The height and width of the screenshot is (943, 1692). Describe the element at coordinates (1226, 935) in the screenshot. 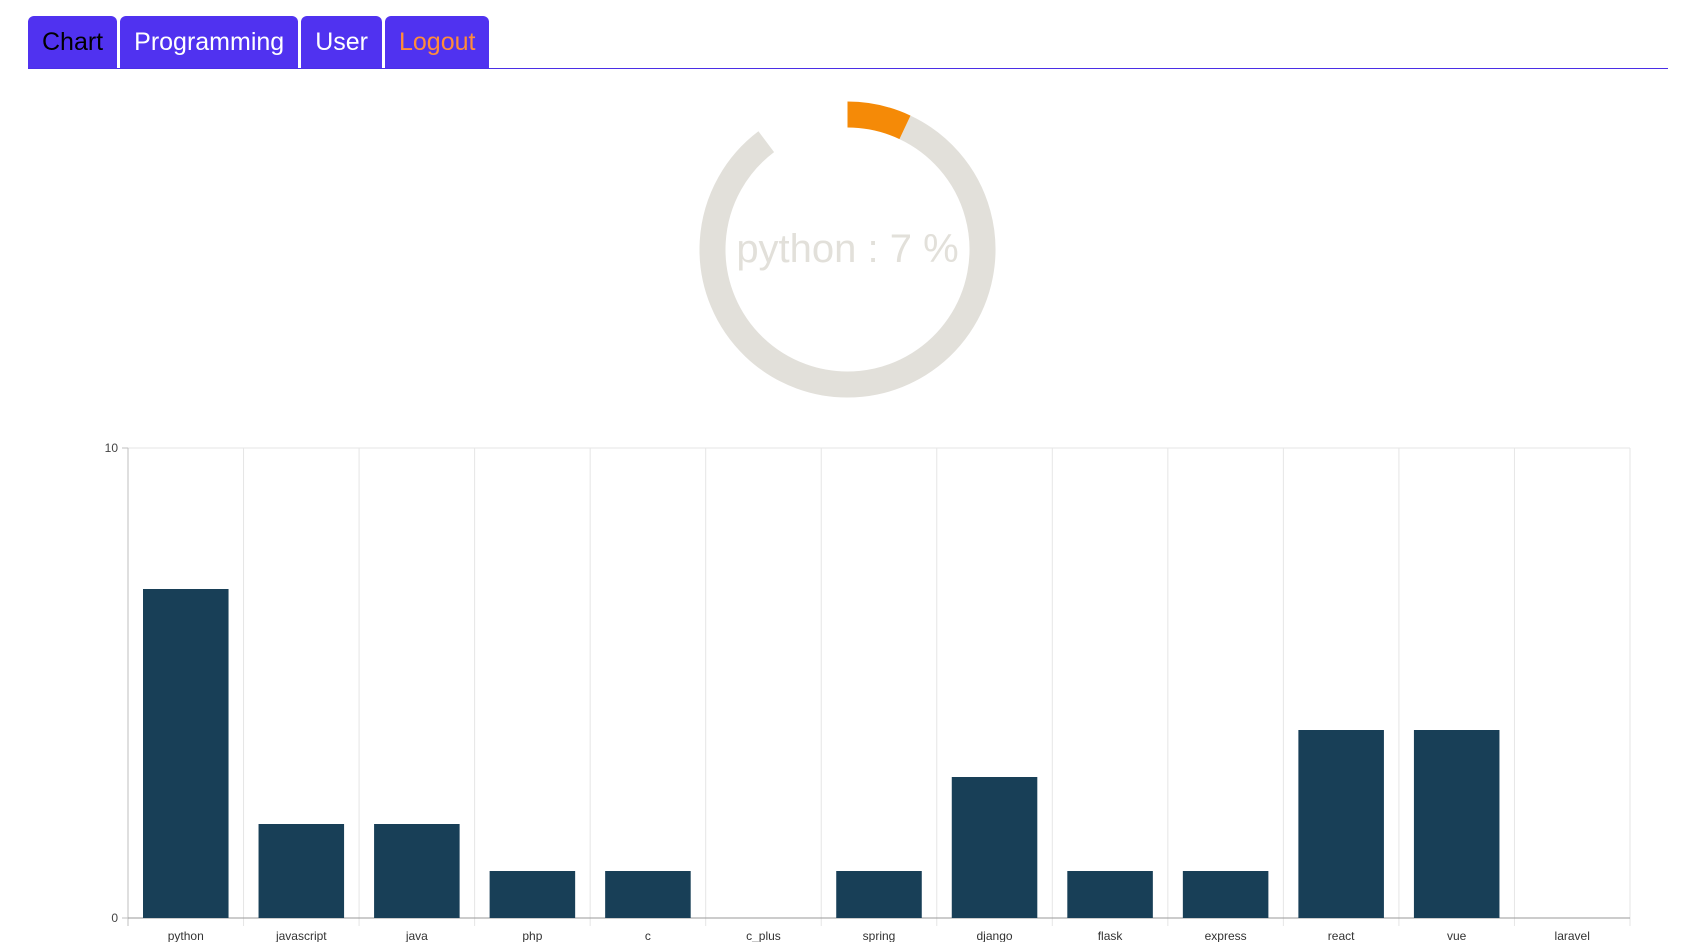

I see `x-tick-label: express` at that location.